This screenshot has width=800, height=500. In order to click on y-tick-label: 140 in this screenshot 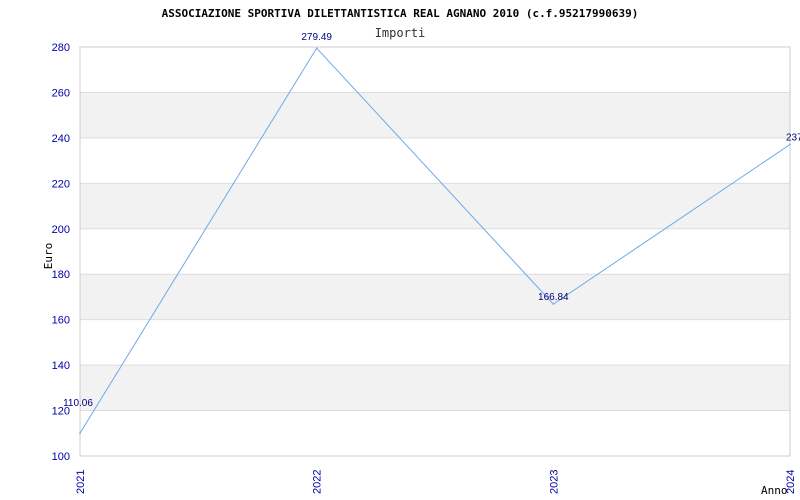, I will do `click(61, 366)`.